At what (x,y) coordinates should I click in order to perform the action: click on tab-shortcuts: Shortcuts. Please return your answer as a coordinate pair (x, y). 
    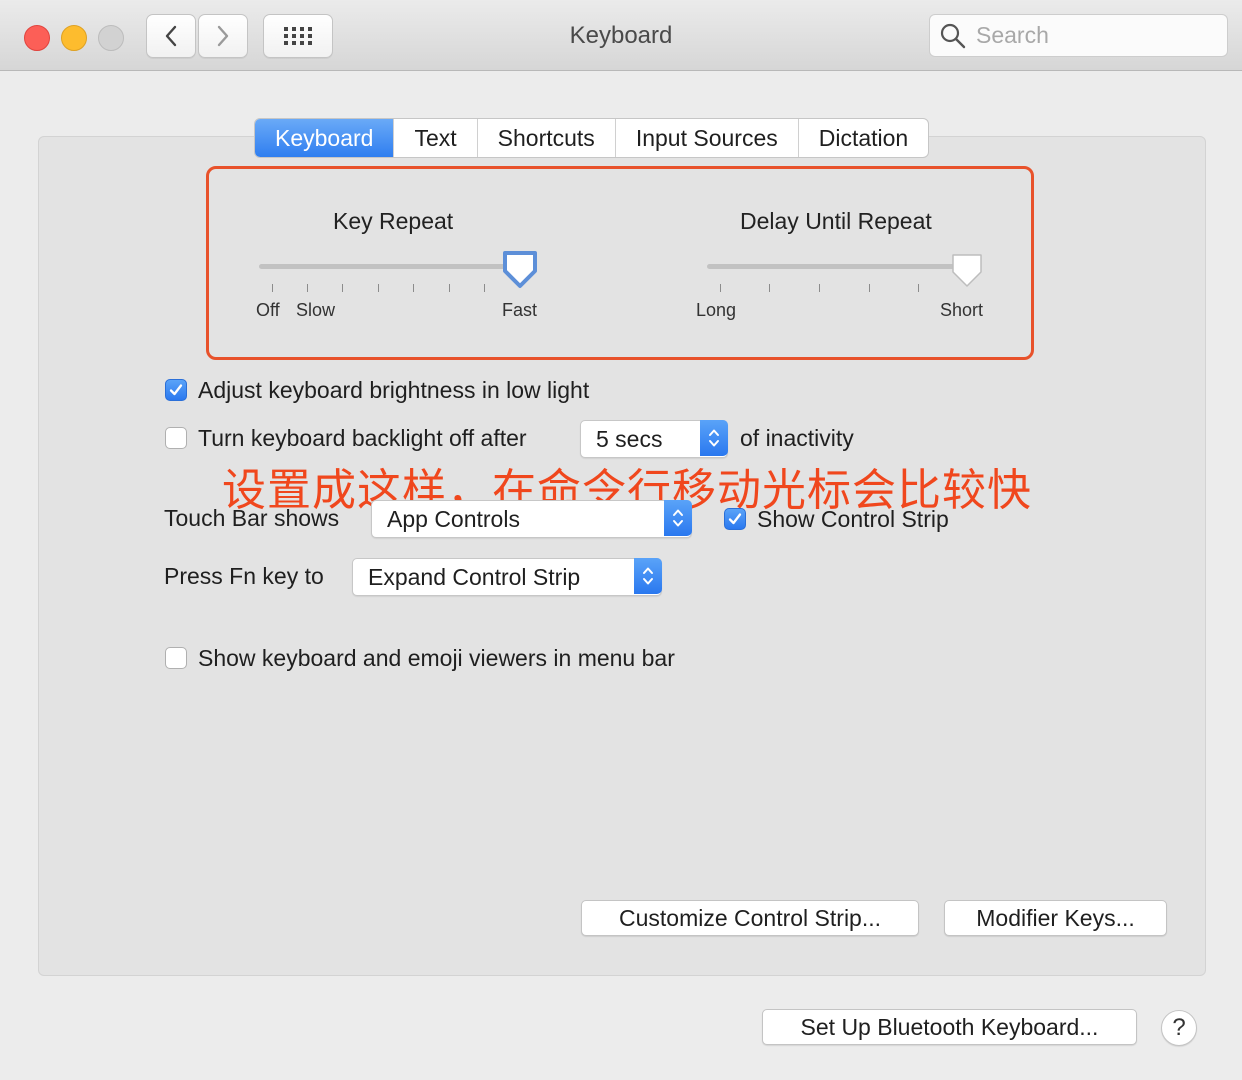
    Looking at the image, I should click on (545, 138).